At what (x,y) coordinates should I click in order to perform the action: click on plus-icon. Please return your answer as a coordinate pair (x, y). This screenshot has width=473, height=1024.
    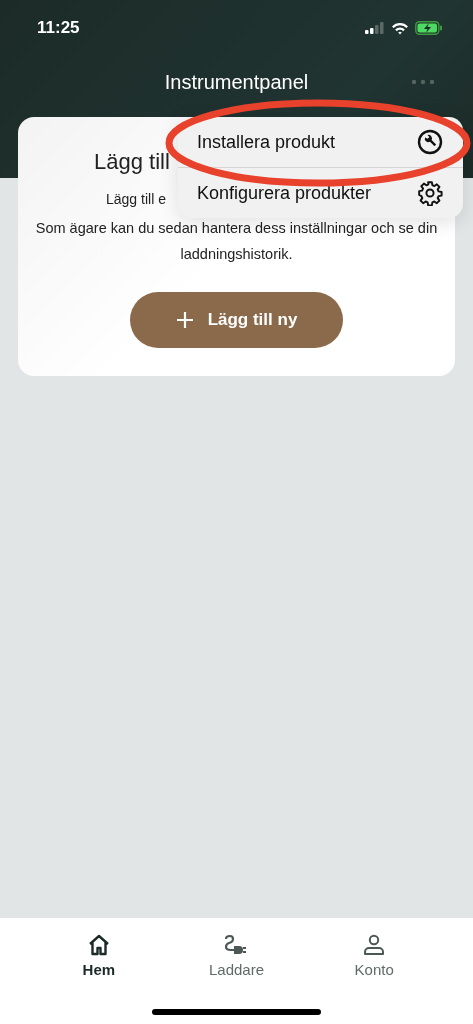
    Looking at the image, I should click on (184, 320).